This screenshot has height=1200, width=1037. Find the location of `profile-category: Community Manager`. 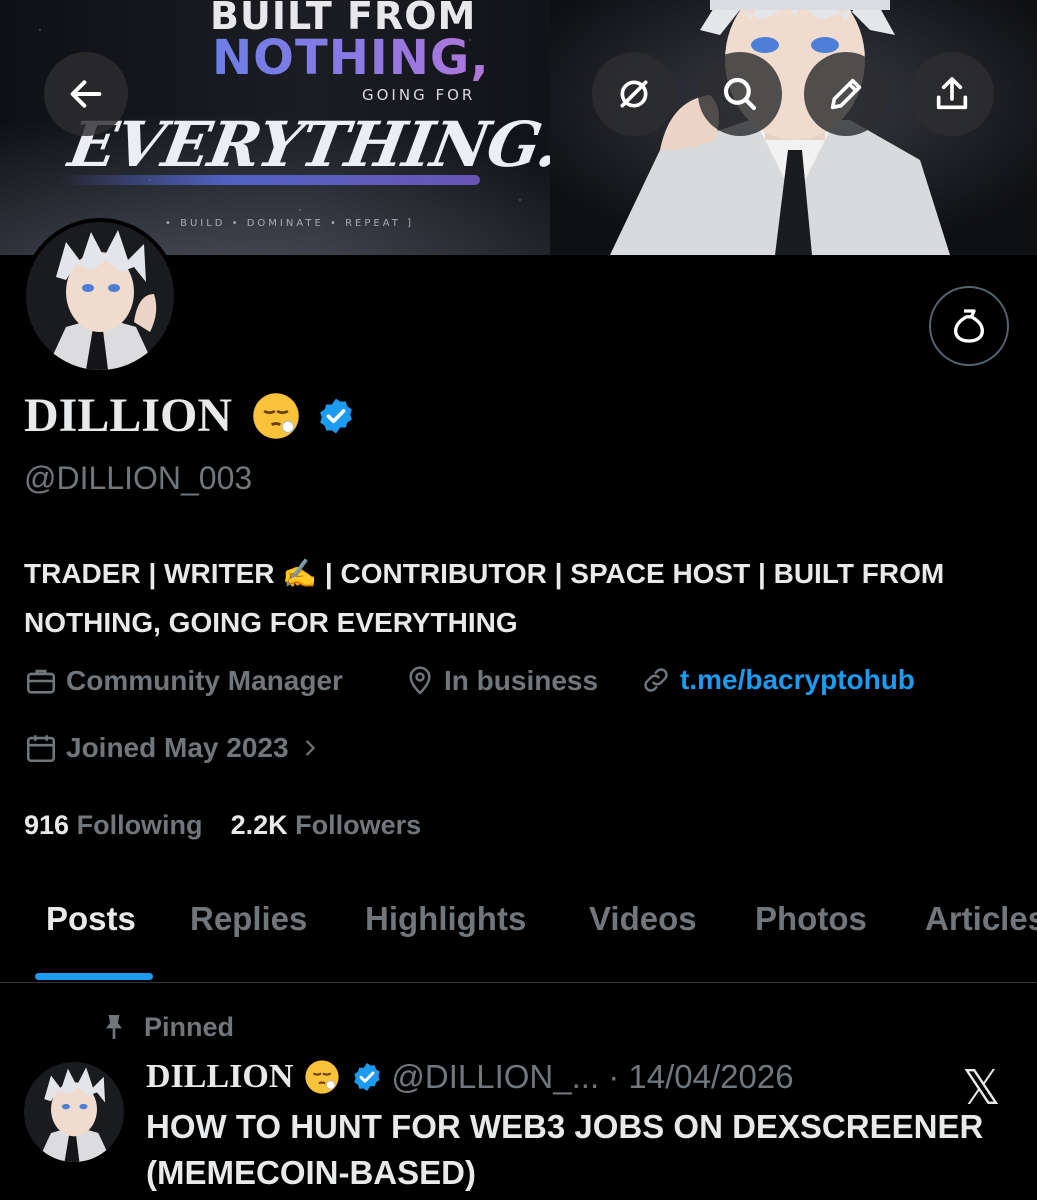

profile-category: Community Manager is located at coordinates (183, 681).